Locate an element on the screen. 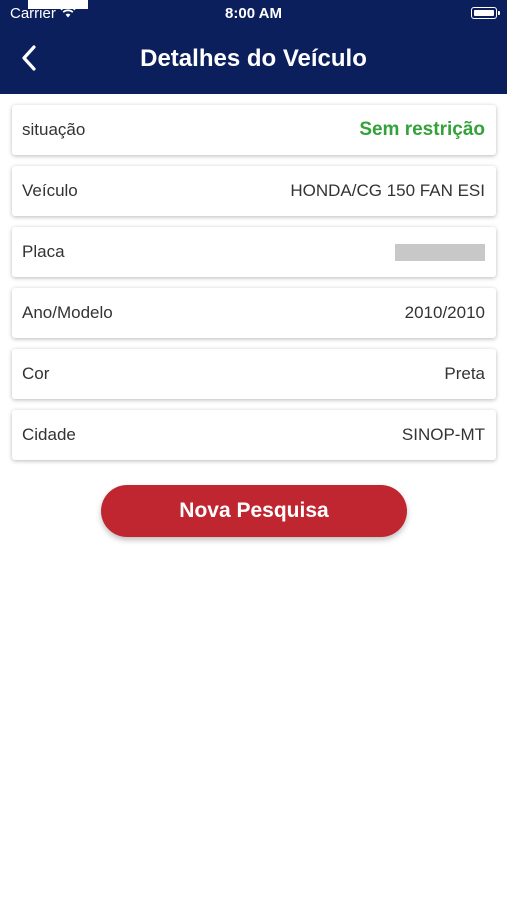 Image resolution: width=507 pixels, height=900 pixels. city-value: SINOP-MT is located at coordinates (443, 434).